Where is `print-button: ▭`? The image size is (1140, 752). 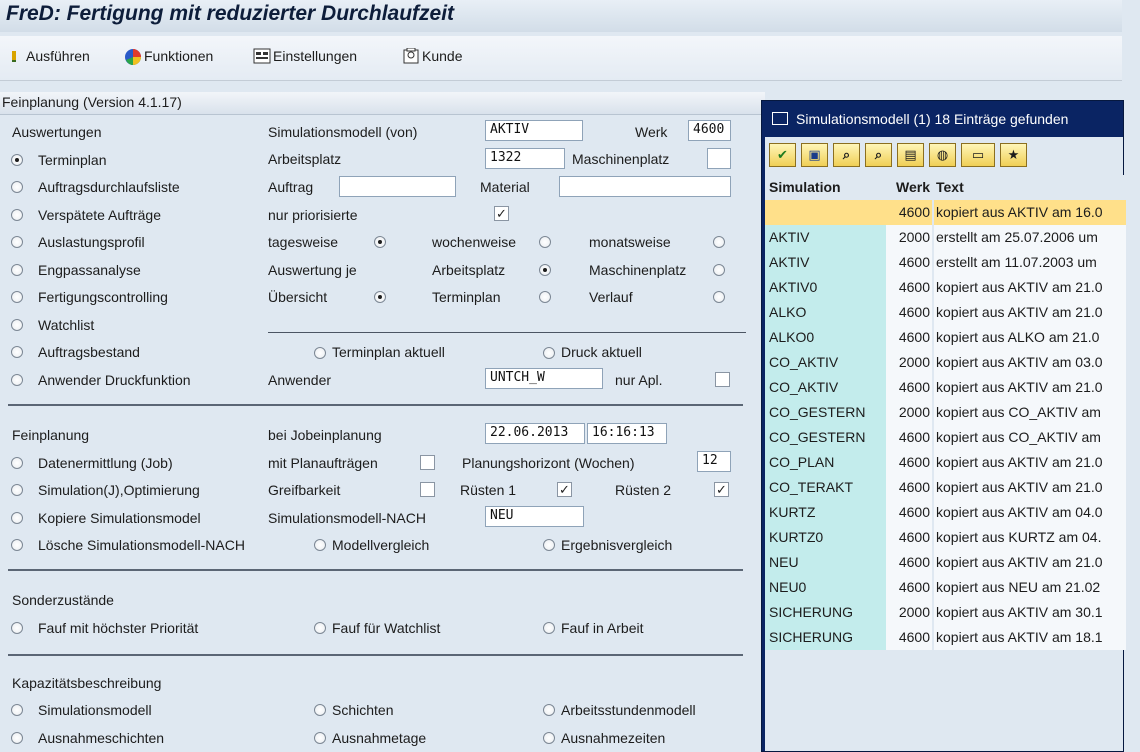 print-button: ▭ is located at coordinates (978, 155).